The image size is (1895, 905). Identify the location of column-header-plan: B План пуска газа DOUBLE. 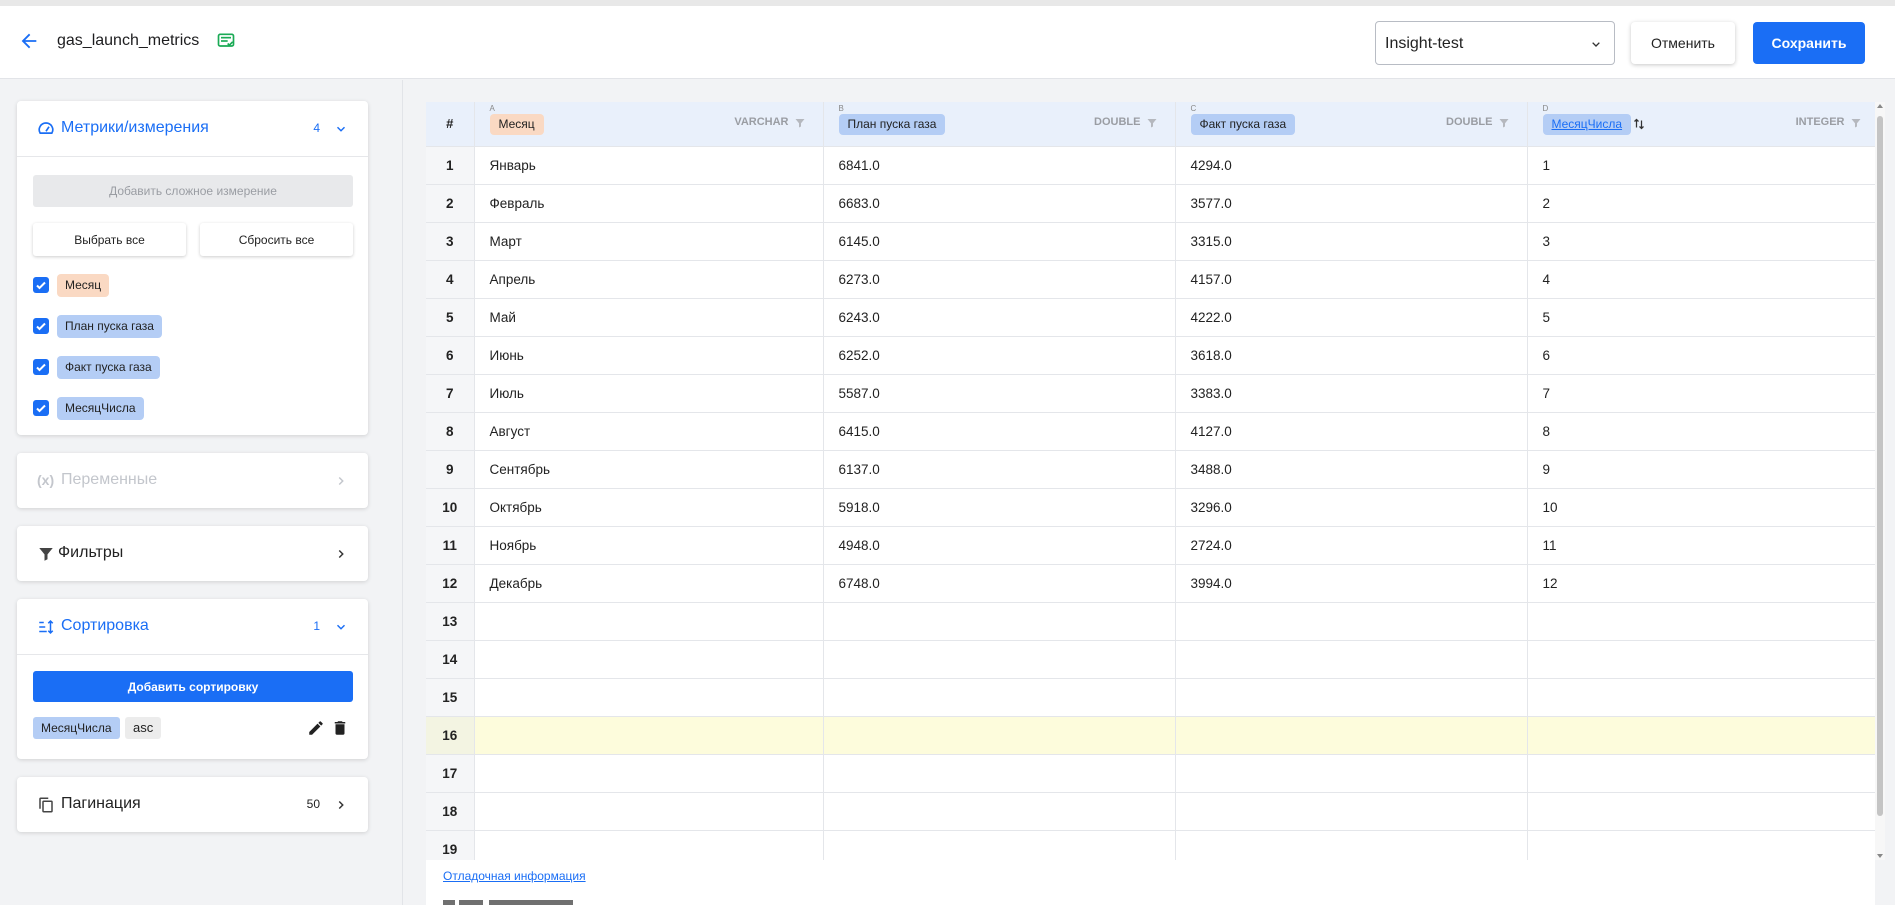
(999, 124).